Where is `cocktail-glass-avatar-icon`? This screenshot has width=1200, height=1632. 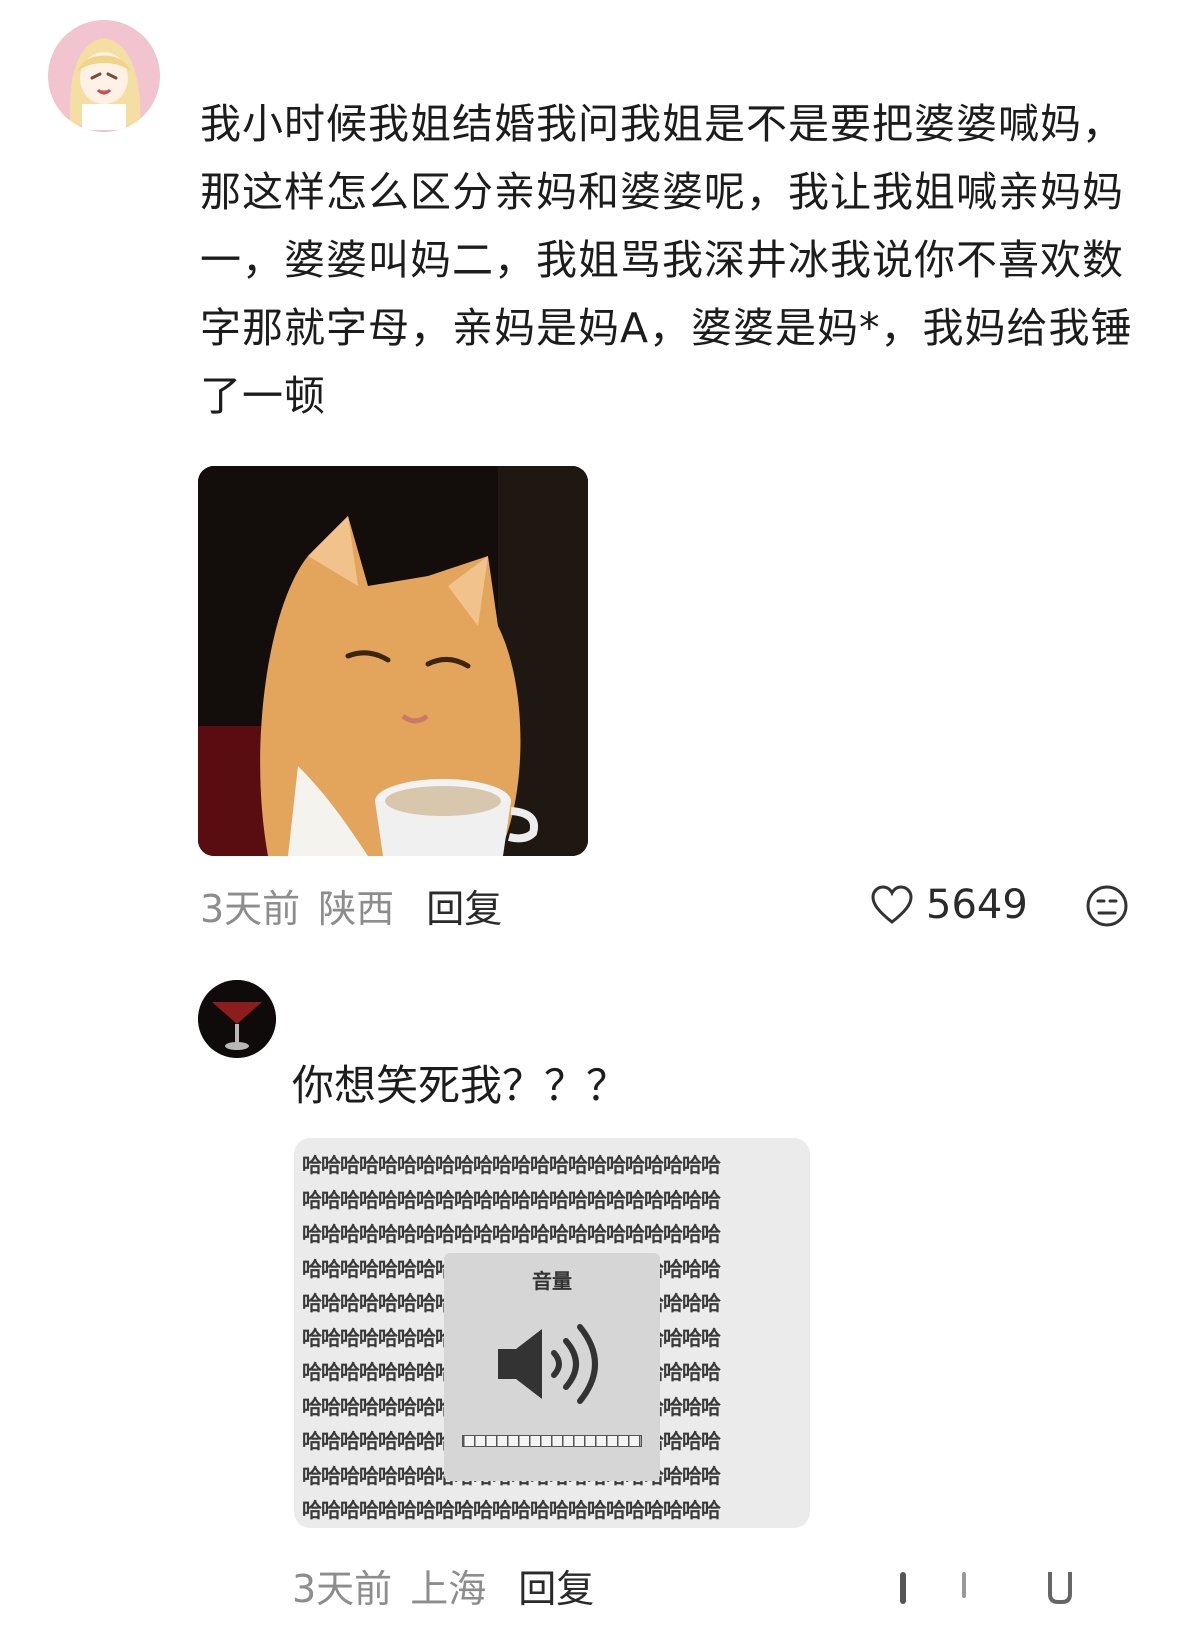
cocktail-glass-avatar-icon is located at coordinates (237, 1019).